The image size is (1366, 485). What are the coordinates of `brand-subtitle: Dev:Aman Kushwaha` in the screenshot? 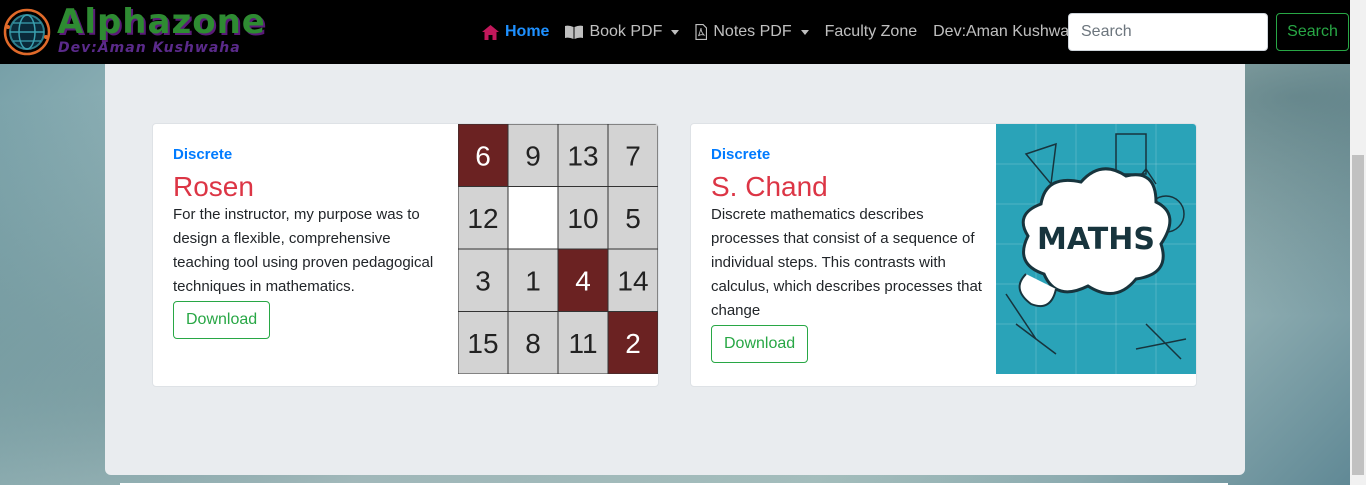 It's located at (149, 48).